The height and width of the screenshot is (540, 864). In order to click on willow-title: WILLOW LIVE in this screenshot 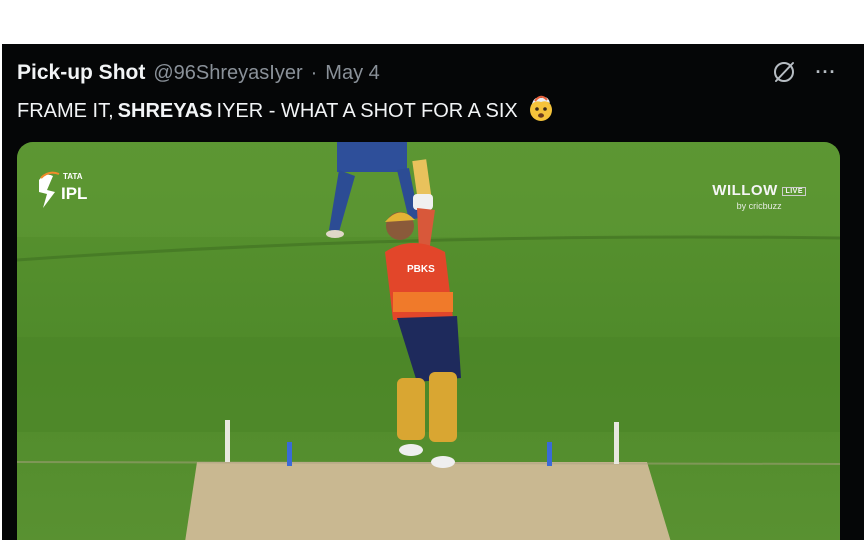, I will do `click(759, 190)`.